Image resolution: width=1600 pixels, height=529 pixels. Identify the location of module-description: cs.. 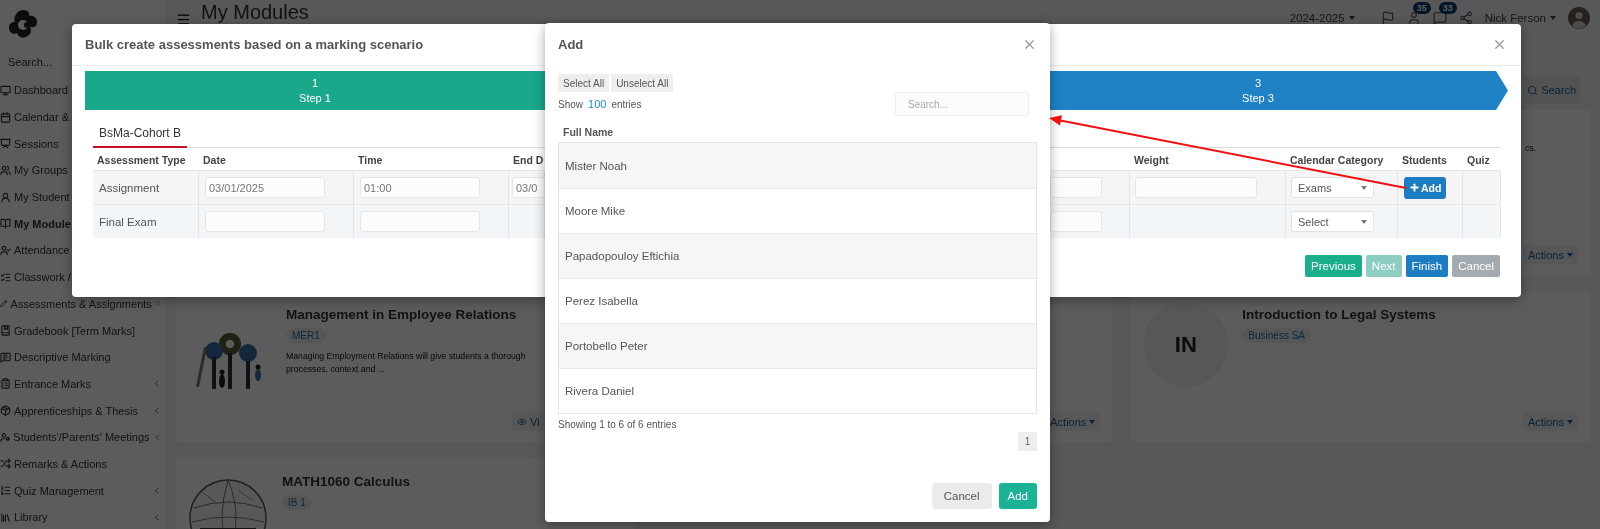
(1530, 148).